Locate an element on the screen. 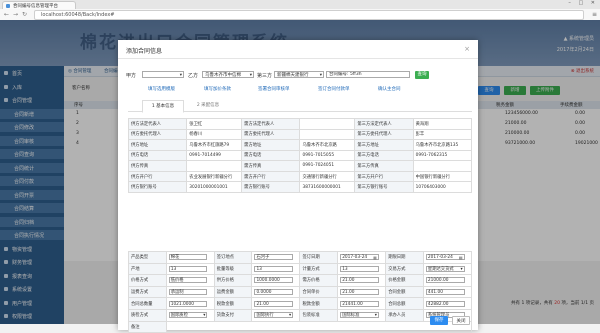  table-row: 备注 is located at coordinates (300, 326).